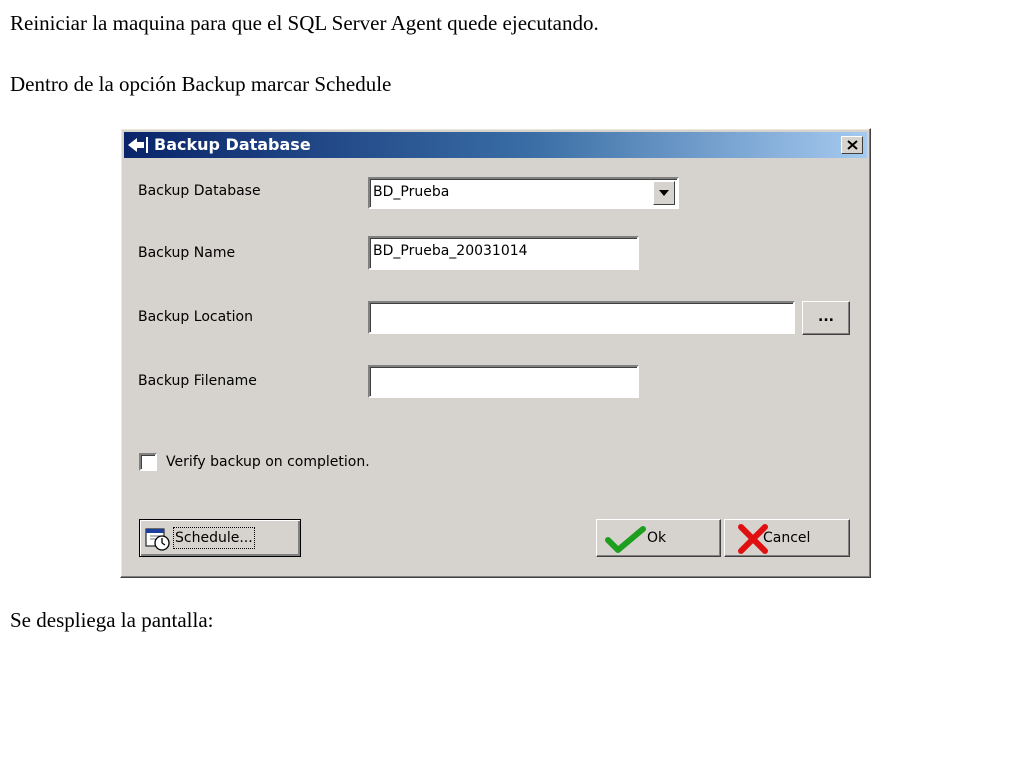  I want to click on back-arrow-icon, so click(138, 145).